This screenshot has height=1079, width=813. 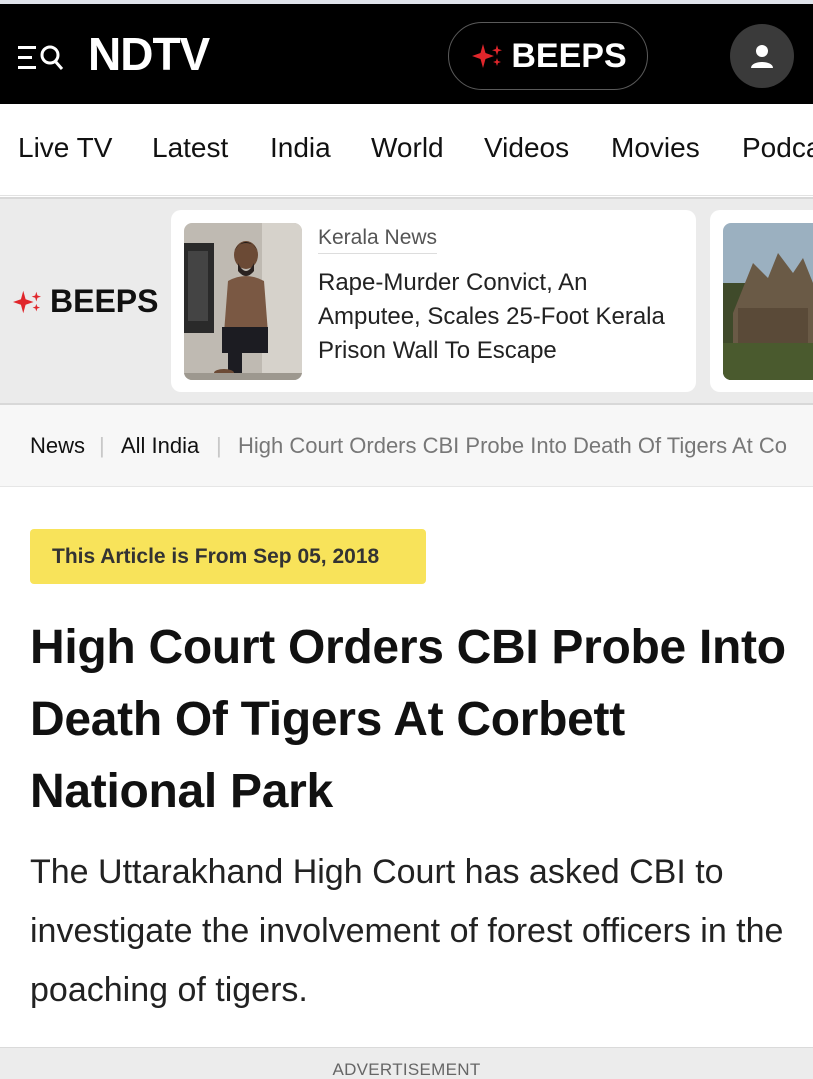 What do you see at coordinates (228, 556) in the screenshot?
I see `article-date-badge: This Article is From Sep 05, 2018` at bounding box center [228, 556].